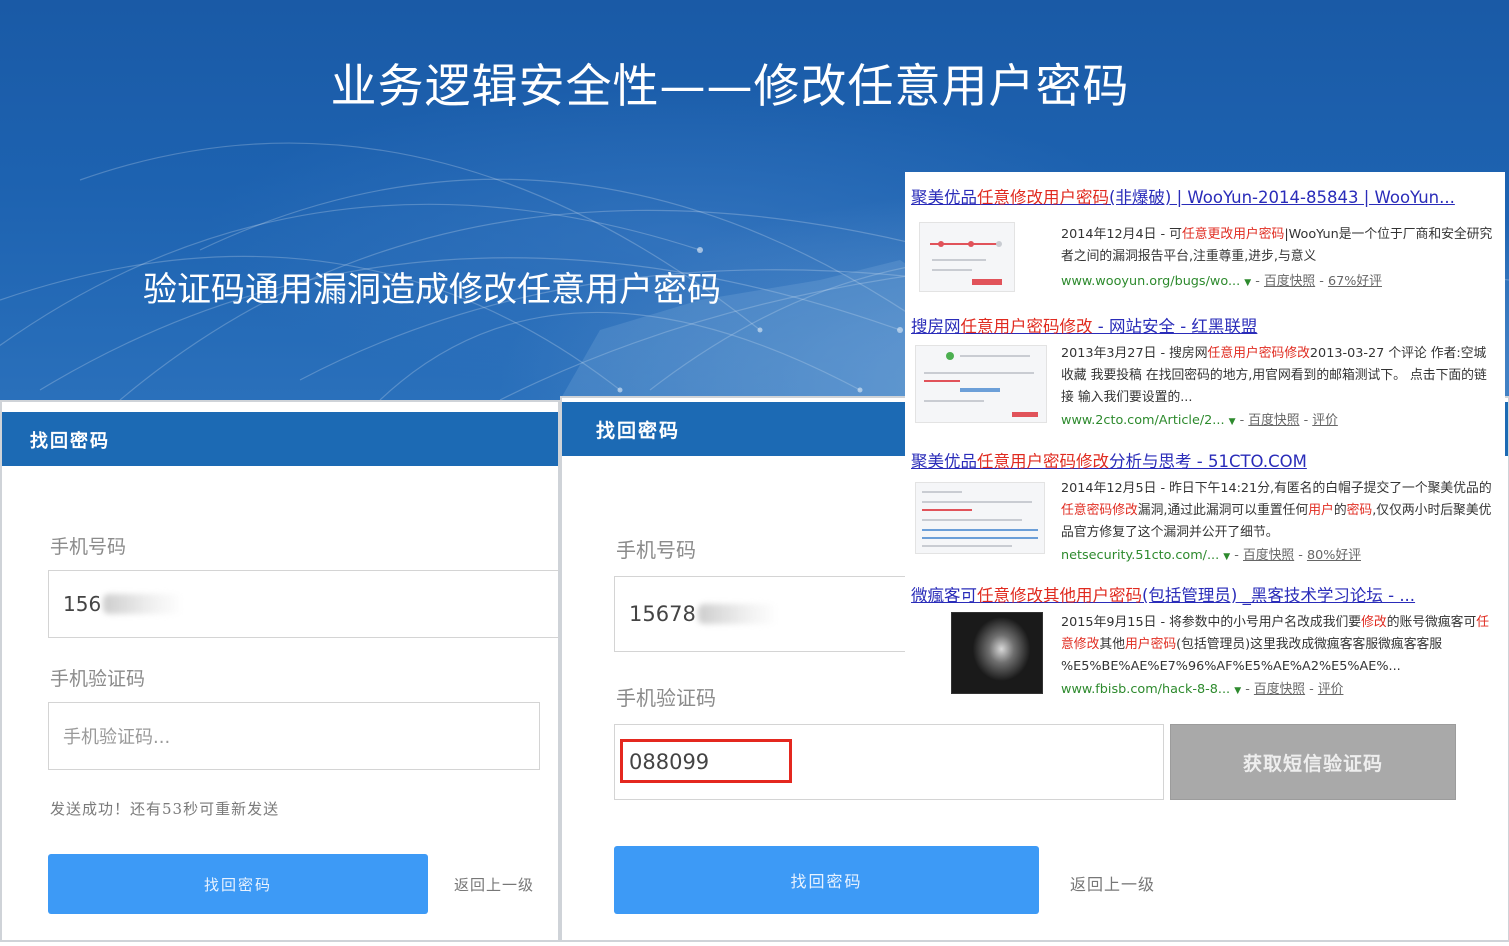 This screenshot has width=1509, height=946. I want to click on slide-title: 业务逻辑安全性——修改任意用户密码, so click(730, 86).